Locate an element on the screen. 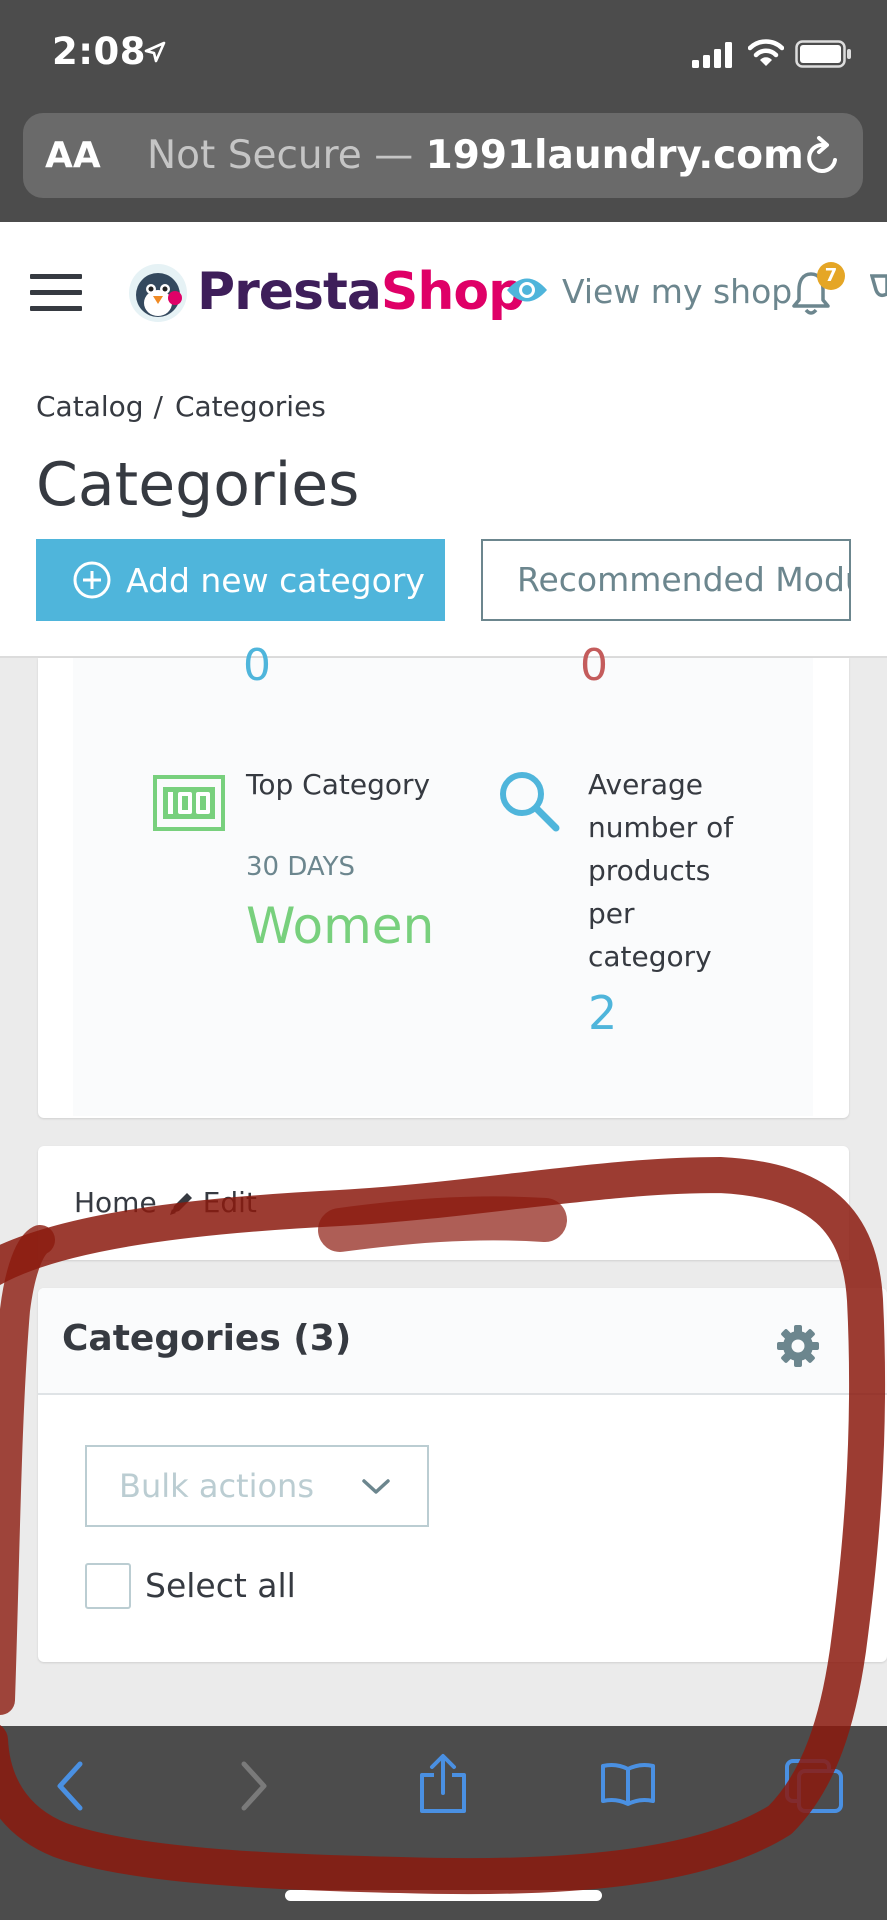  eye-icon is located at coordinates (527, 290).